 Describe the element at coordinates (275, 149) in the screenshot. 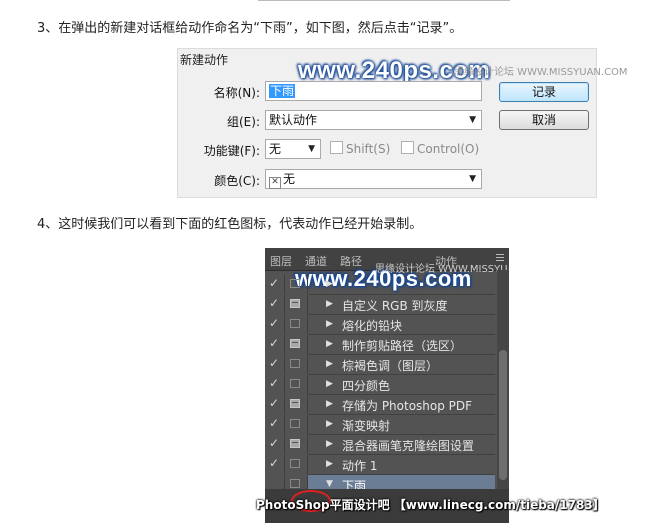

I see `function-key-value: 无` at that location.